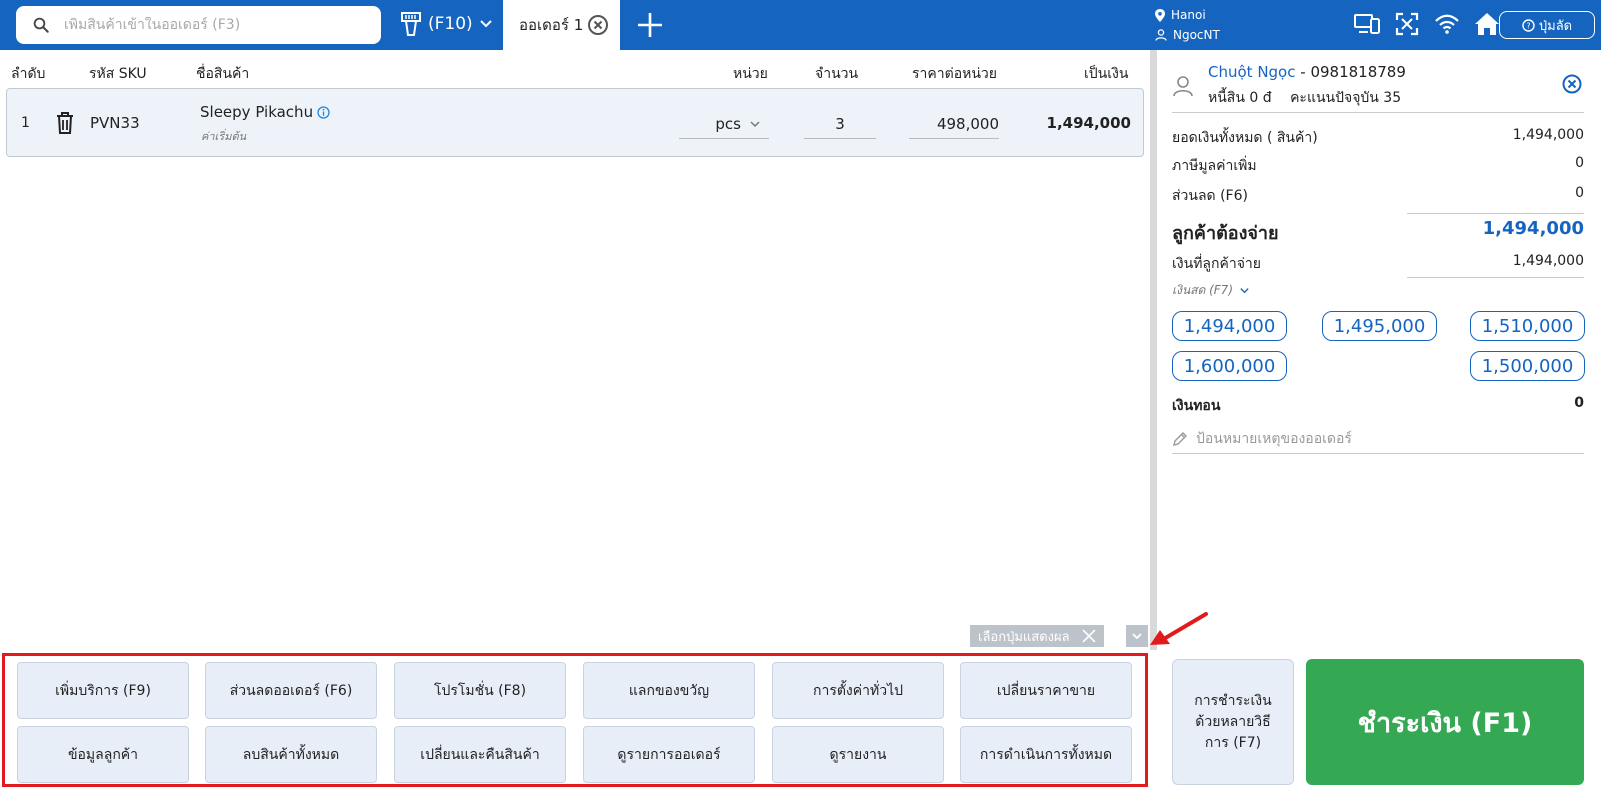 The width and height of the screenshot is (1601, 789). What do you see at coordinates (449, 24) in the screenshot?
I see `scanner-button: (F10)` at bounding box center [449, 24].